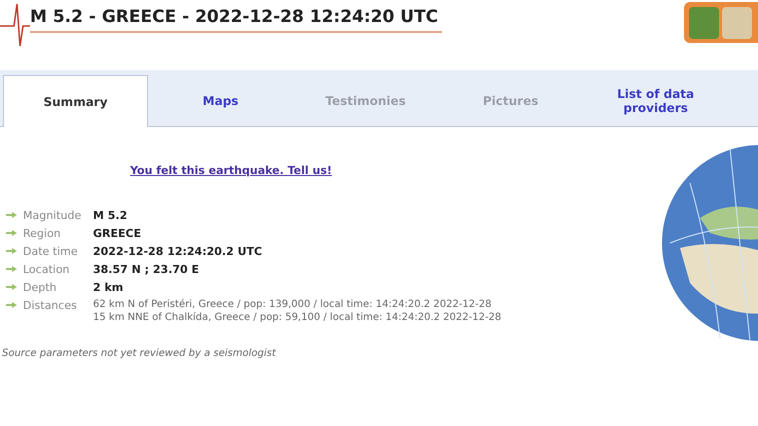 The height and width of the screenshot is (426, 758). I want to click on felt-report-link: You felt this earthquake. Tell us!, so click(231, 171).